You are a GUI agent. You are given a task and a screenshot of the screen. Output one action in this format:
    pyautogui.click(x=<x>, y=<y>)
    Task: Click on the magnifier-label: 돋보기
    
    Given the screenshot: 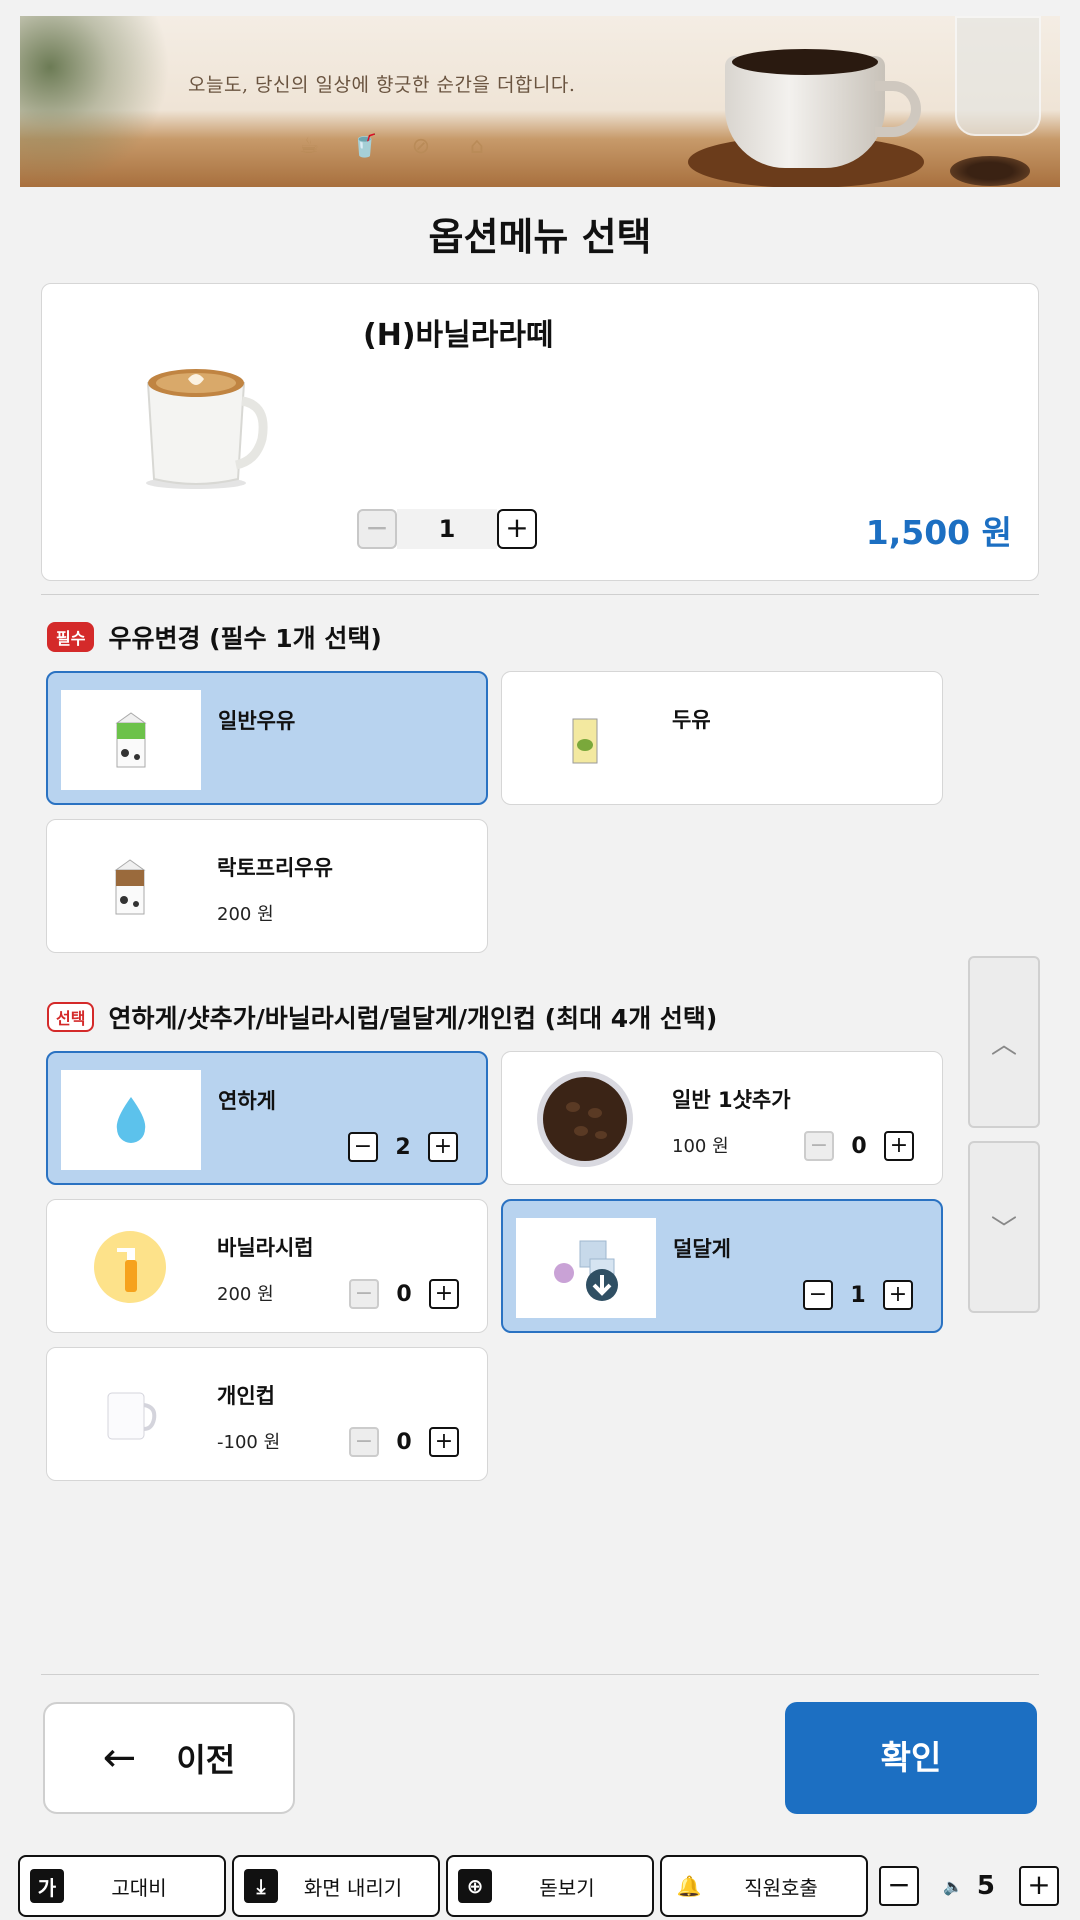 What is the action you would take?
    pyautogui.click(x=567, y=1887)
    